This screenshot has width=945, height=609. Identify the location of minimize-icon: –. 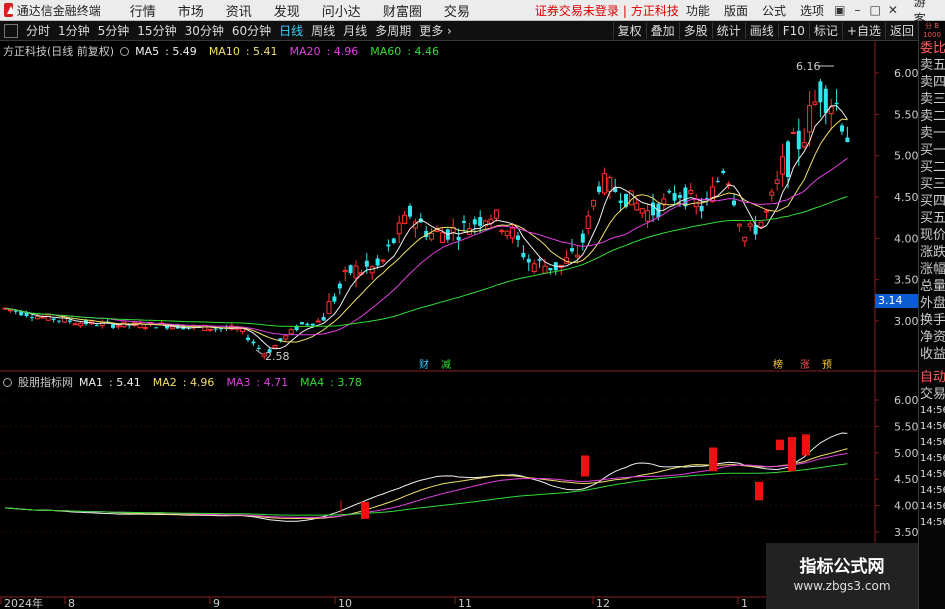
(858, 10).